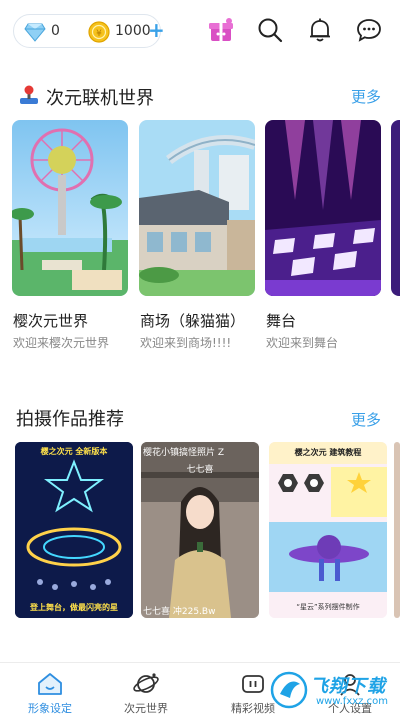  What do you see at coordinates (366, 419) in the screenshot?
I see `photo-more-link: 更多` at bounding box center [366, 419].